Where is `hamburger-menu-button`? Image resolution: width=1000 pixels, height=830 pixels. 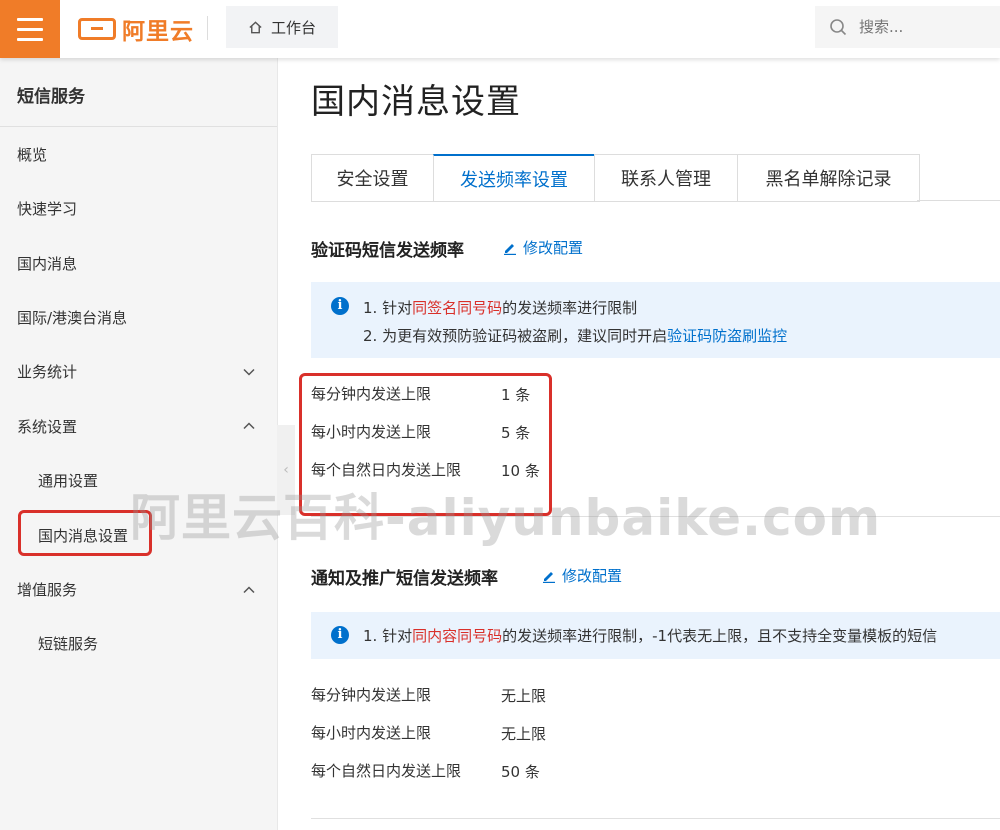 hamburger-menu-button is located at coordinates (30, 29).